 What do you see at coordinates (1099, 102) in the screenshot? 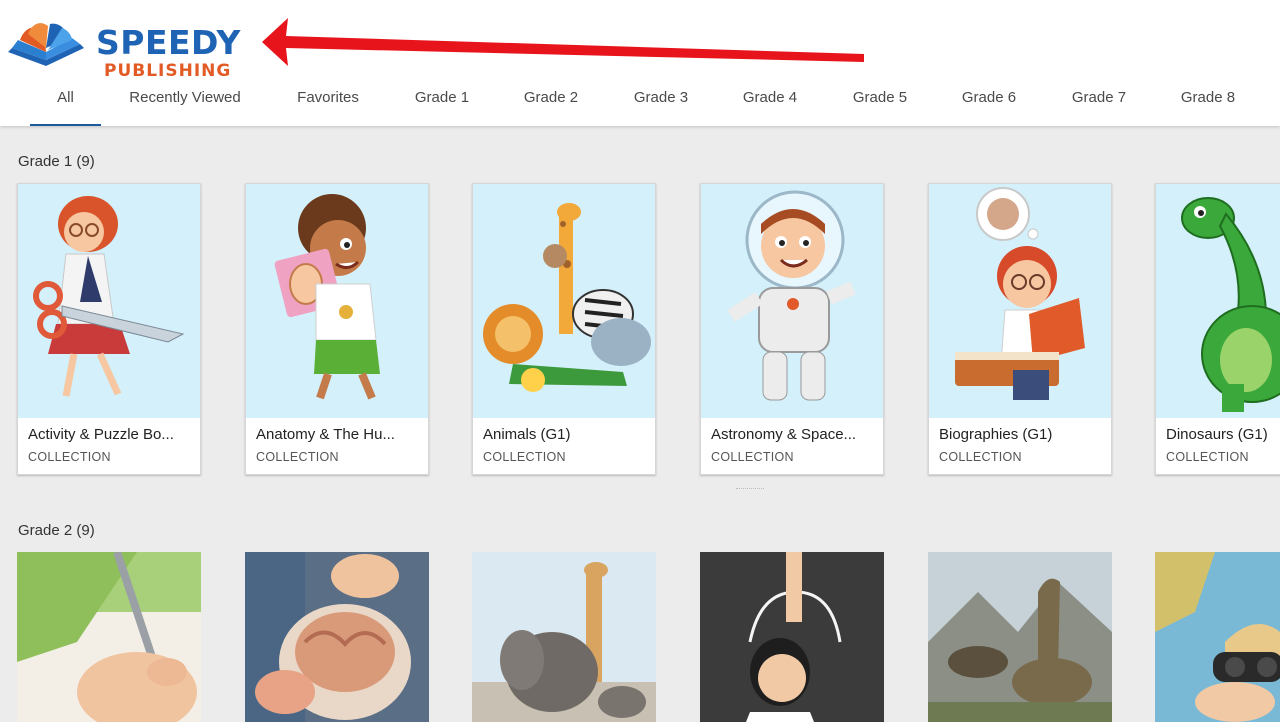
I see `tab-grade-7: Grade 7` at bounding box center [1099, 102].